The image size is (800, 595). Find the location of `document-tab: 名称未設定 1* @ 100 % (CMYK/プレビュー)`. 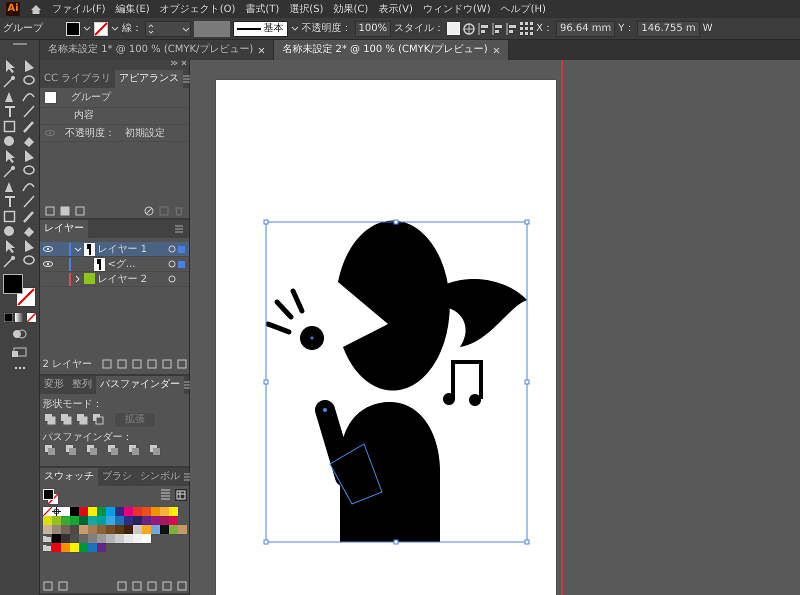

document-tab: 名称未設定 1* @ 100 % (CMYK/プレビュー) is located at coordinates (157, 50).